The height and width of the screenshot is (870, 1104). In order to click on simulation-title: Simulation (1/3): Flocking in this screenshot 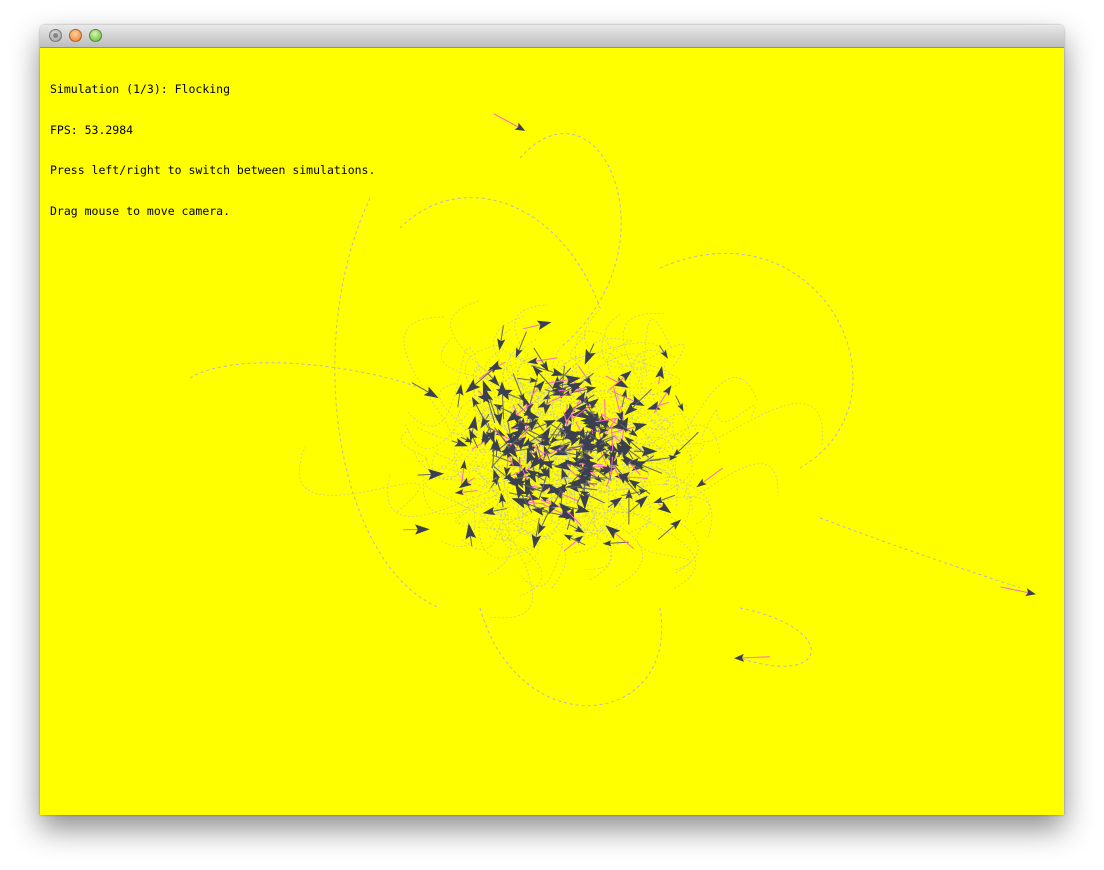, I will do `click(140, 89)`.